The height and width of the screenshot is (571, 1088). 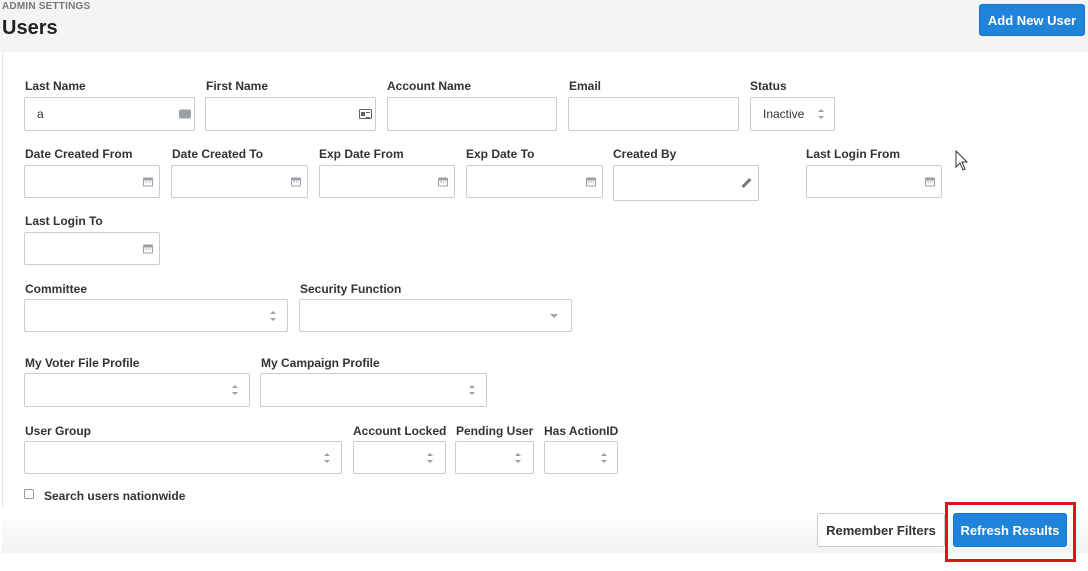 I want to click on page-title: Users, so click(x=30, y=28).